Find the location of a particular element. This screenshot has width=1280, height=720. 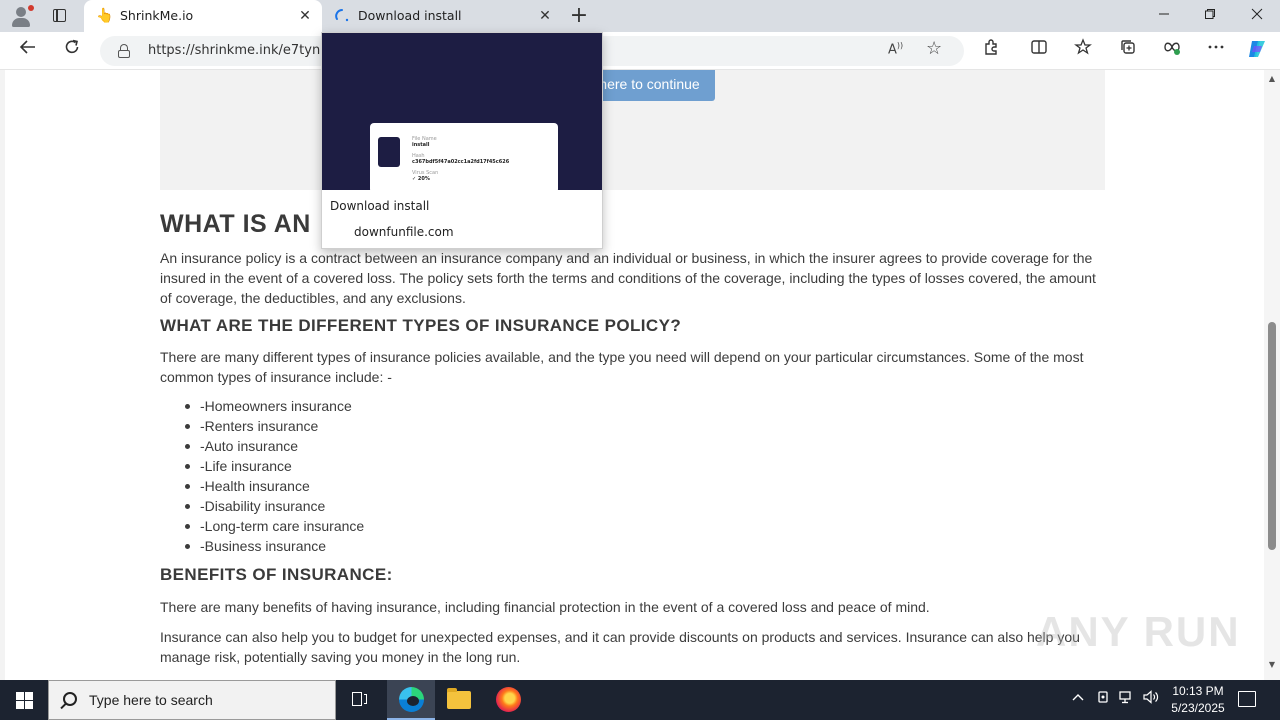

preview-domain: downfunfile.com is located at coordinates (404, 232).